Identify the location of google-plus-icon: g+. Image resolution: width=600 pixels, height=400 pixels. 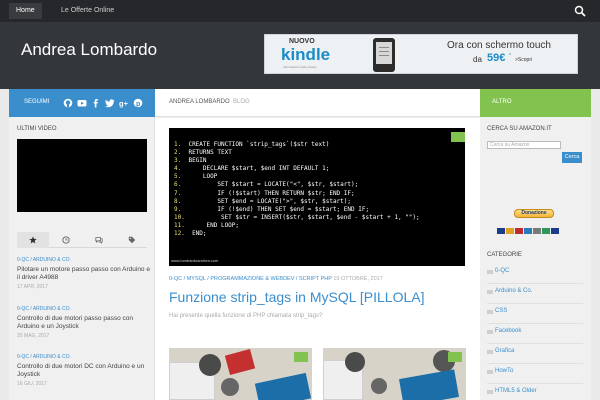
(124, 103).